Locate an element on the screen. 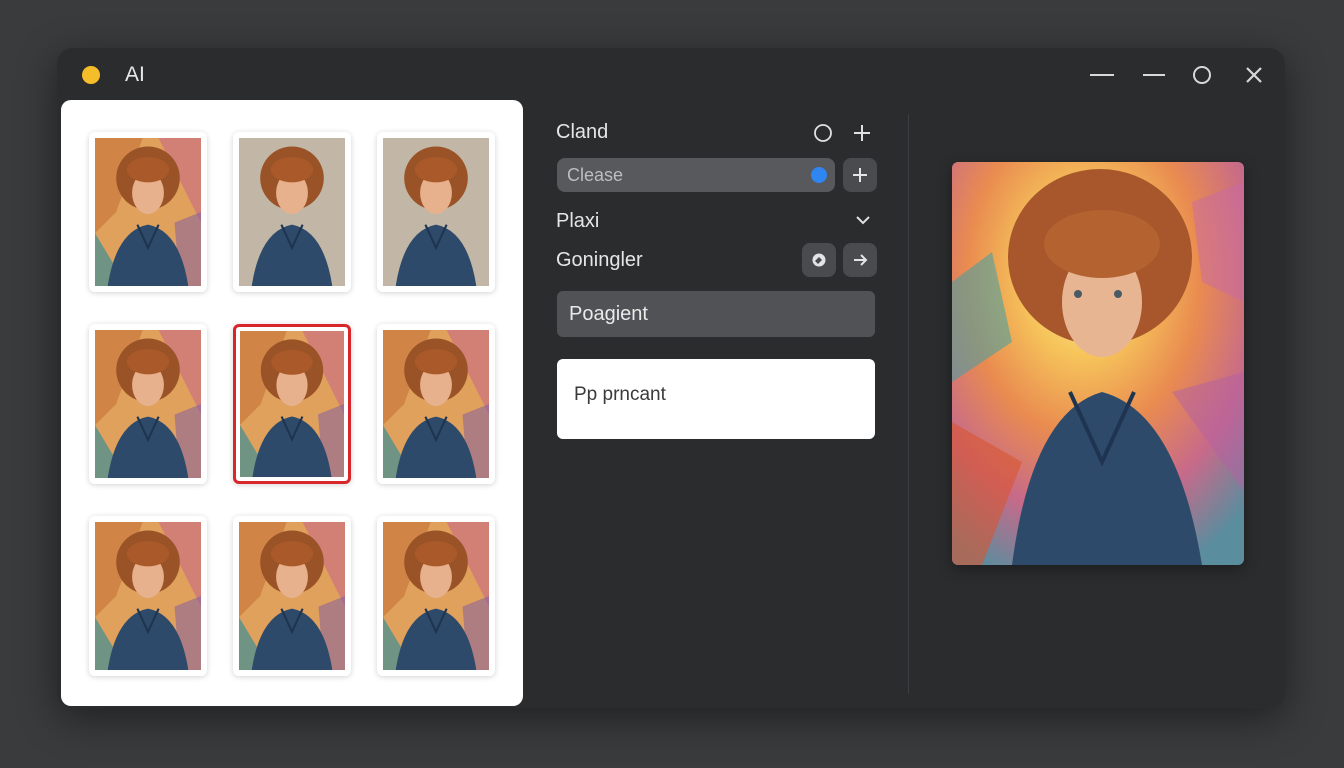 This screenshot has height=768, width=1344. circle-icon is located at coordinates (823, 133).